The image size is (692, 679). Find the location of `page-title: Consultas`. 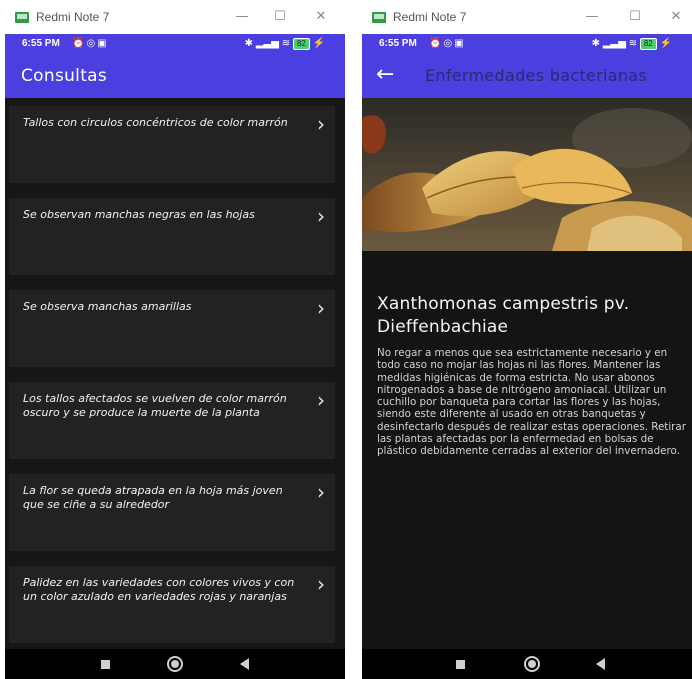

page-title: Consultas is located at coordinates (64, 76).